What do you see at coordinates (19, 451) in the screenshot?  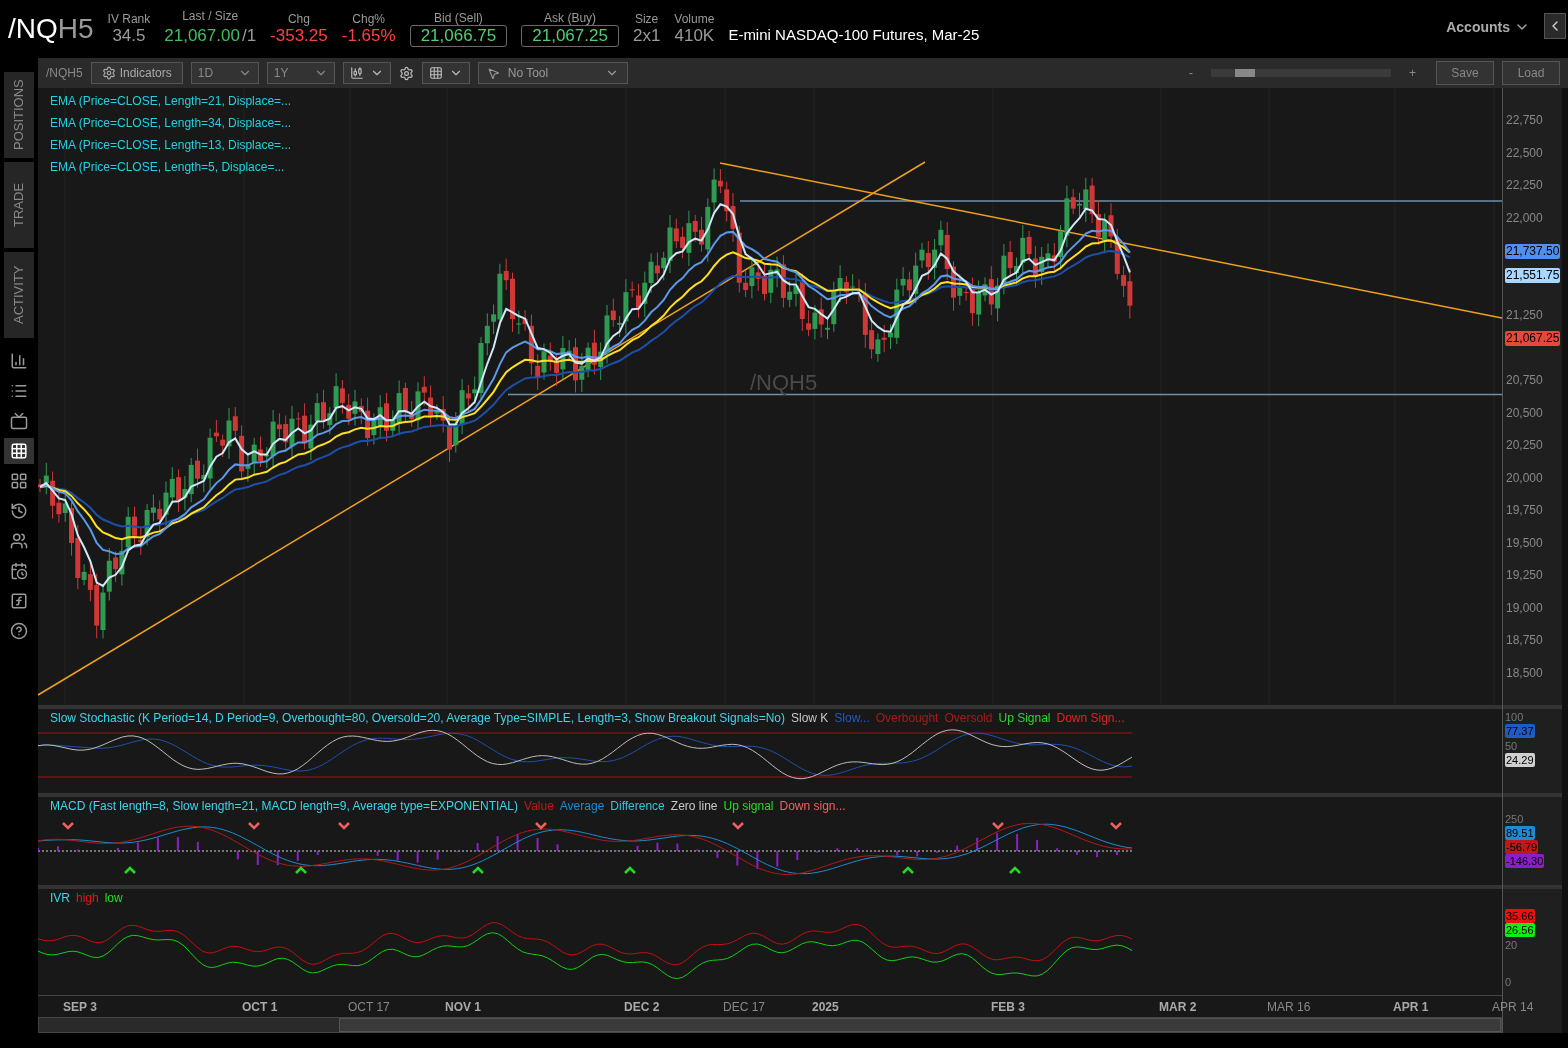 I see `grid-chart-icon` at bounding box center [19, 451].